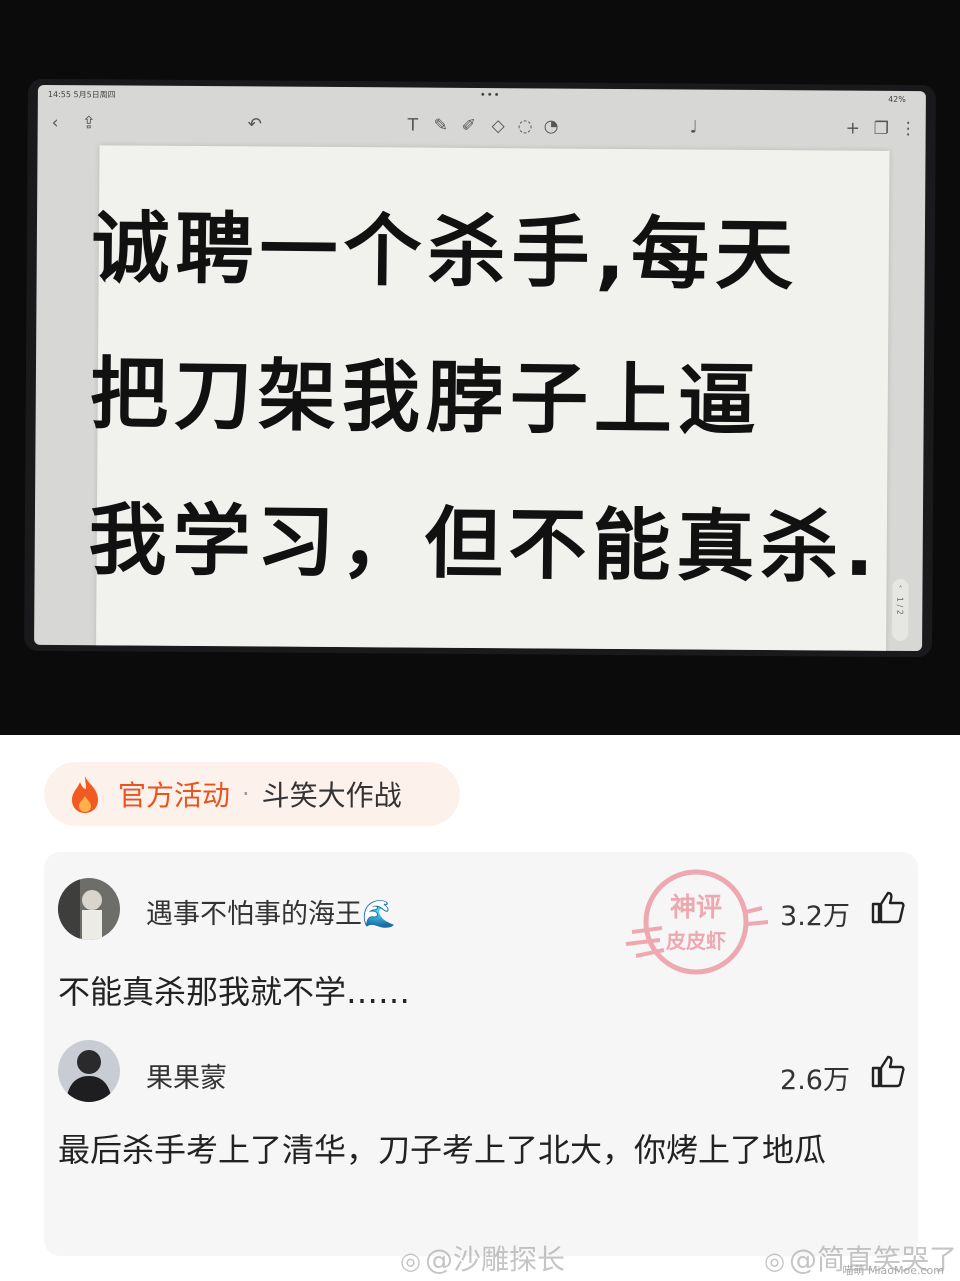 Image resolution: width=960 pixels, height=1281 pixels. What do you see at coordinates (696, 908) in the screenshot?
I see `svg-text: 神评` at bounding box center [696, 908].